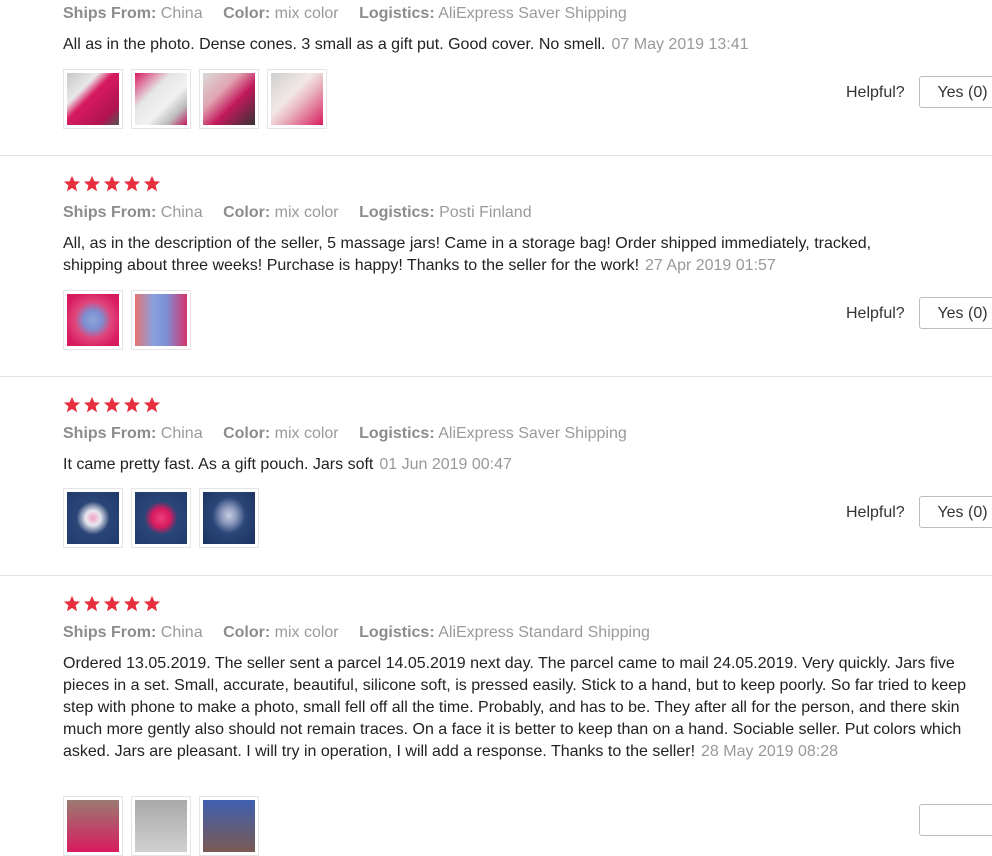  I want to click on logistics-value: AliExpress Standard Shipping, so click(544, 632).